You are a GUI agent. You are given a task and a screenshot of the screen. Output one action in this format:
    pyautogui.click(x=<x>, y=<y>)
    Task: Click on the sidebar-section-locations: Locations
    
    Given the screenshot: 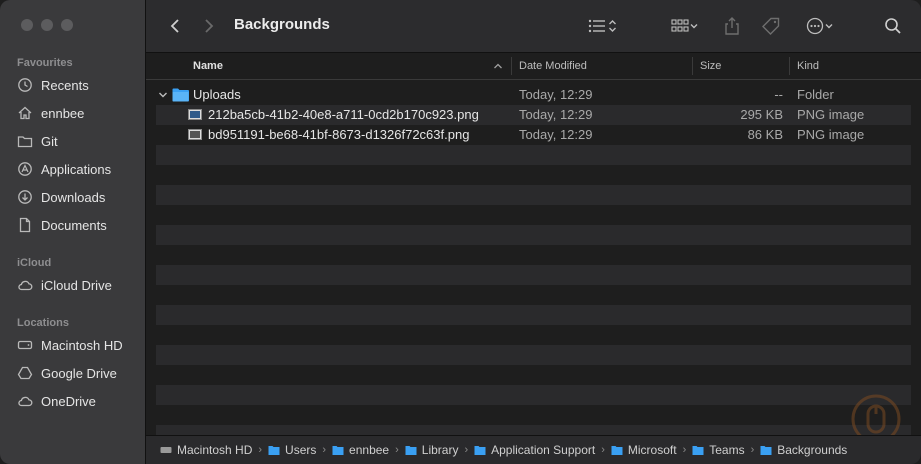 What is the action you would take?
    pyautogui.click(x=43, y=323)
    